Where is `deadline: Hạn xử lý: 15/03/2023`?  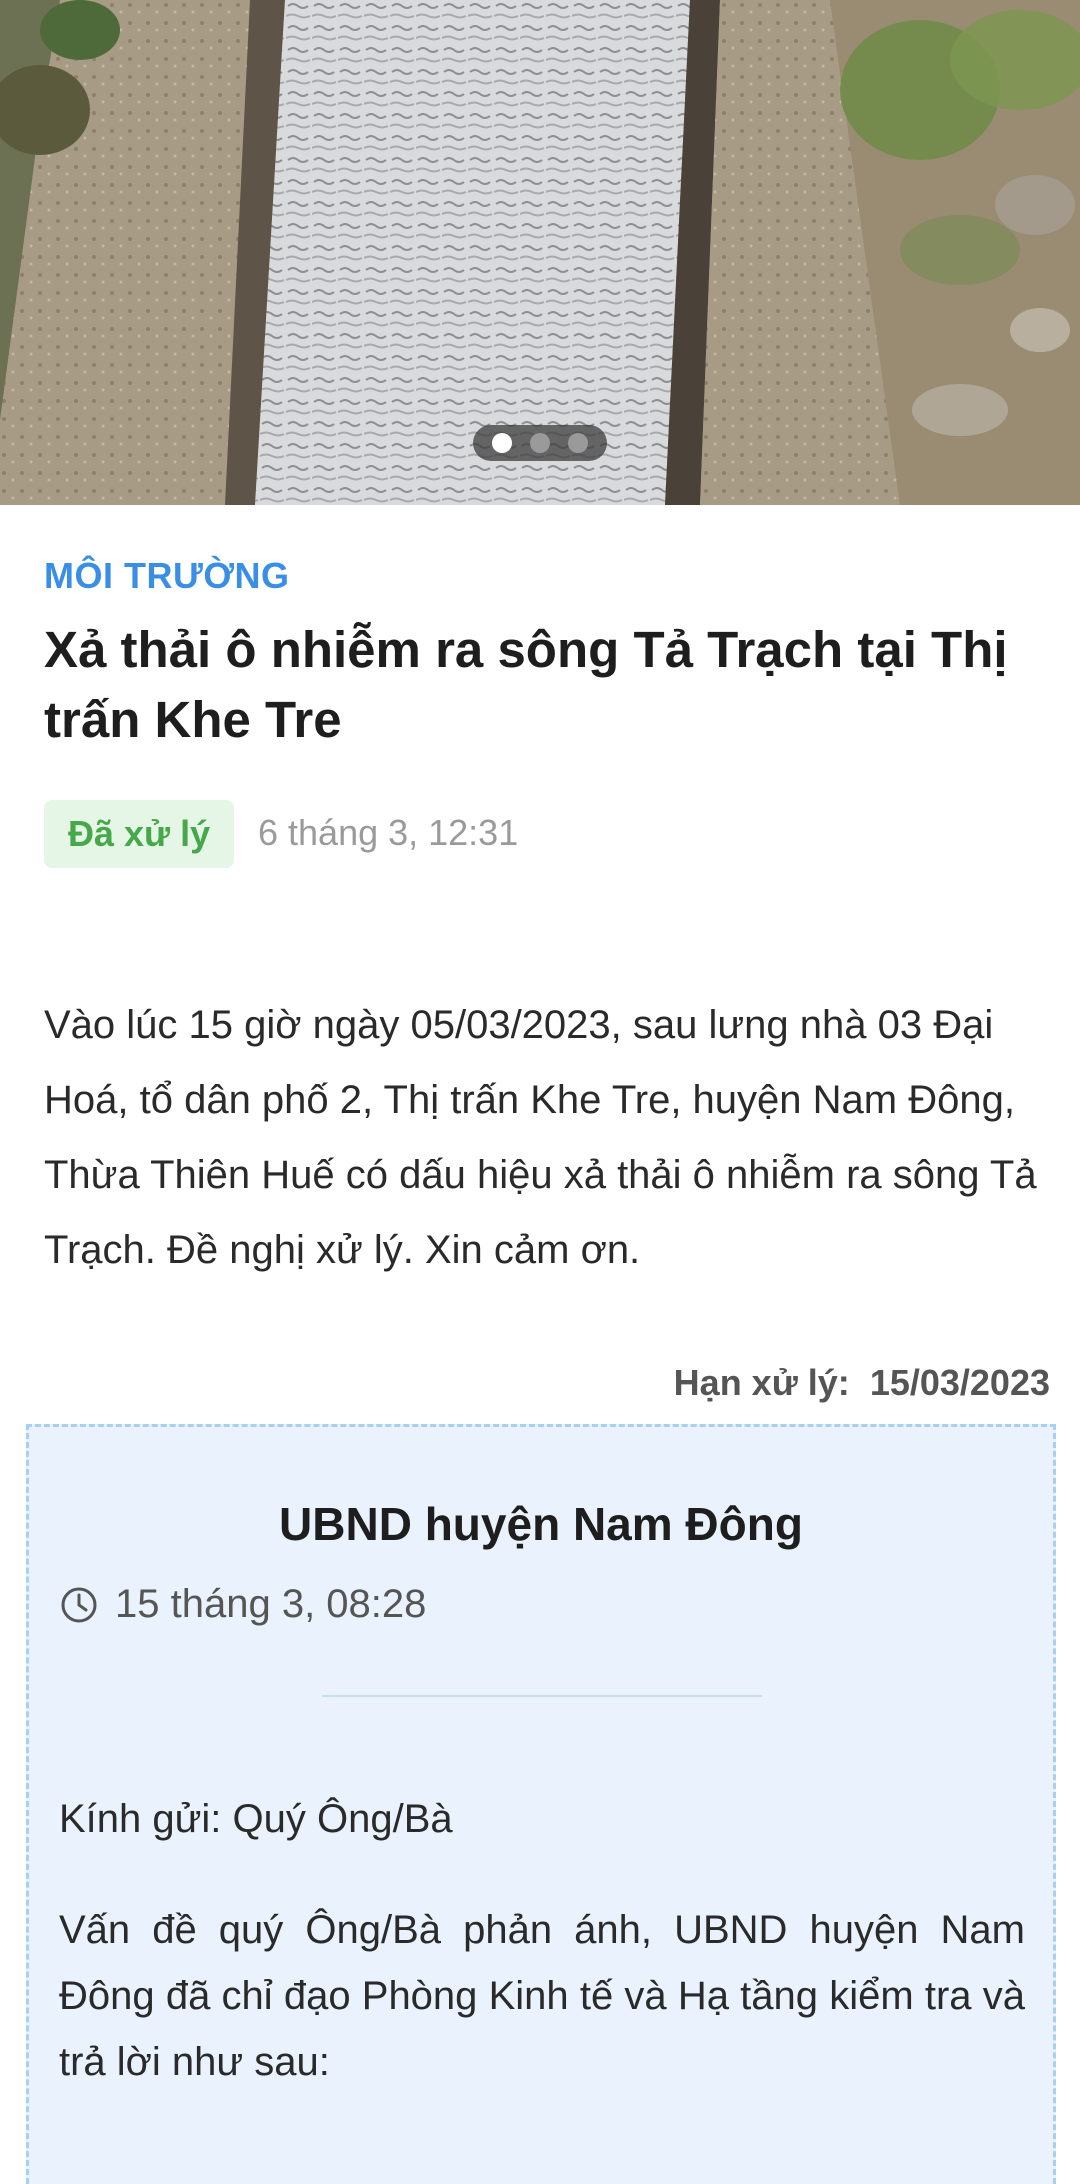
deadline: Hạn xử lý: 15/03/2023 is located at coordinates (862, 1383).